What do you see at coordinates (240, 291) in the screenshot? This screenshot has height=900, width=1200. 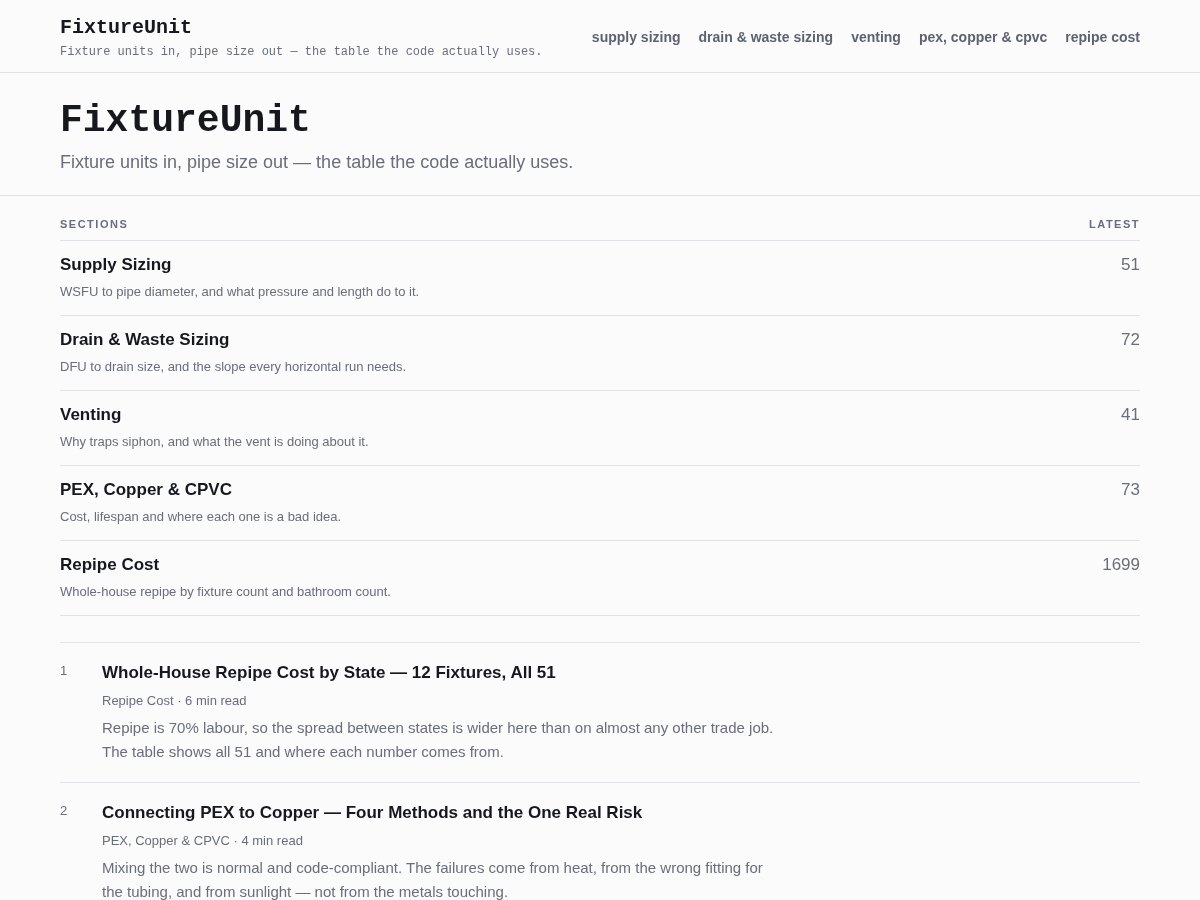 I see `section-description: WSFU to pipe diameter, and what pressure and length do to it.` at bounding box center [240, 291].